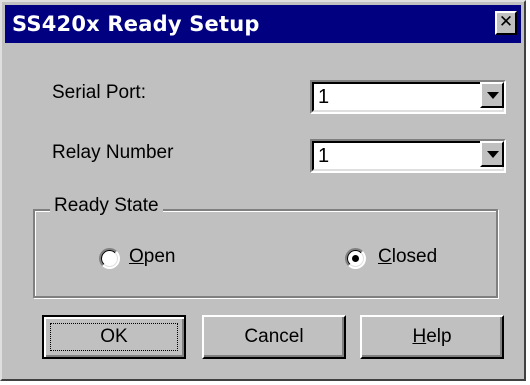 This screenshot has height=385, width=530. I want to click on title-bar: SS420x Ready Setup ✕, so click(263, 24).